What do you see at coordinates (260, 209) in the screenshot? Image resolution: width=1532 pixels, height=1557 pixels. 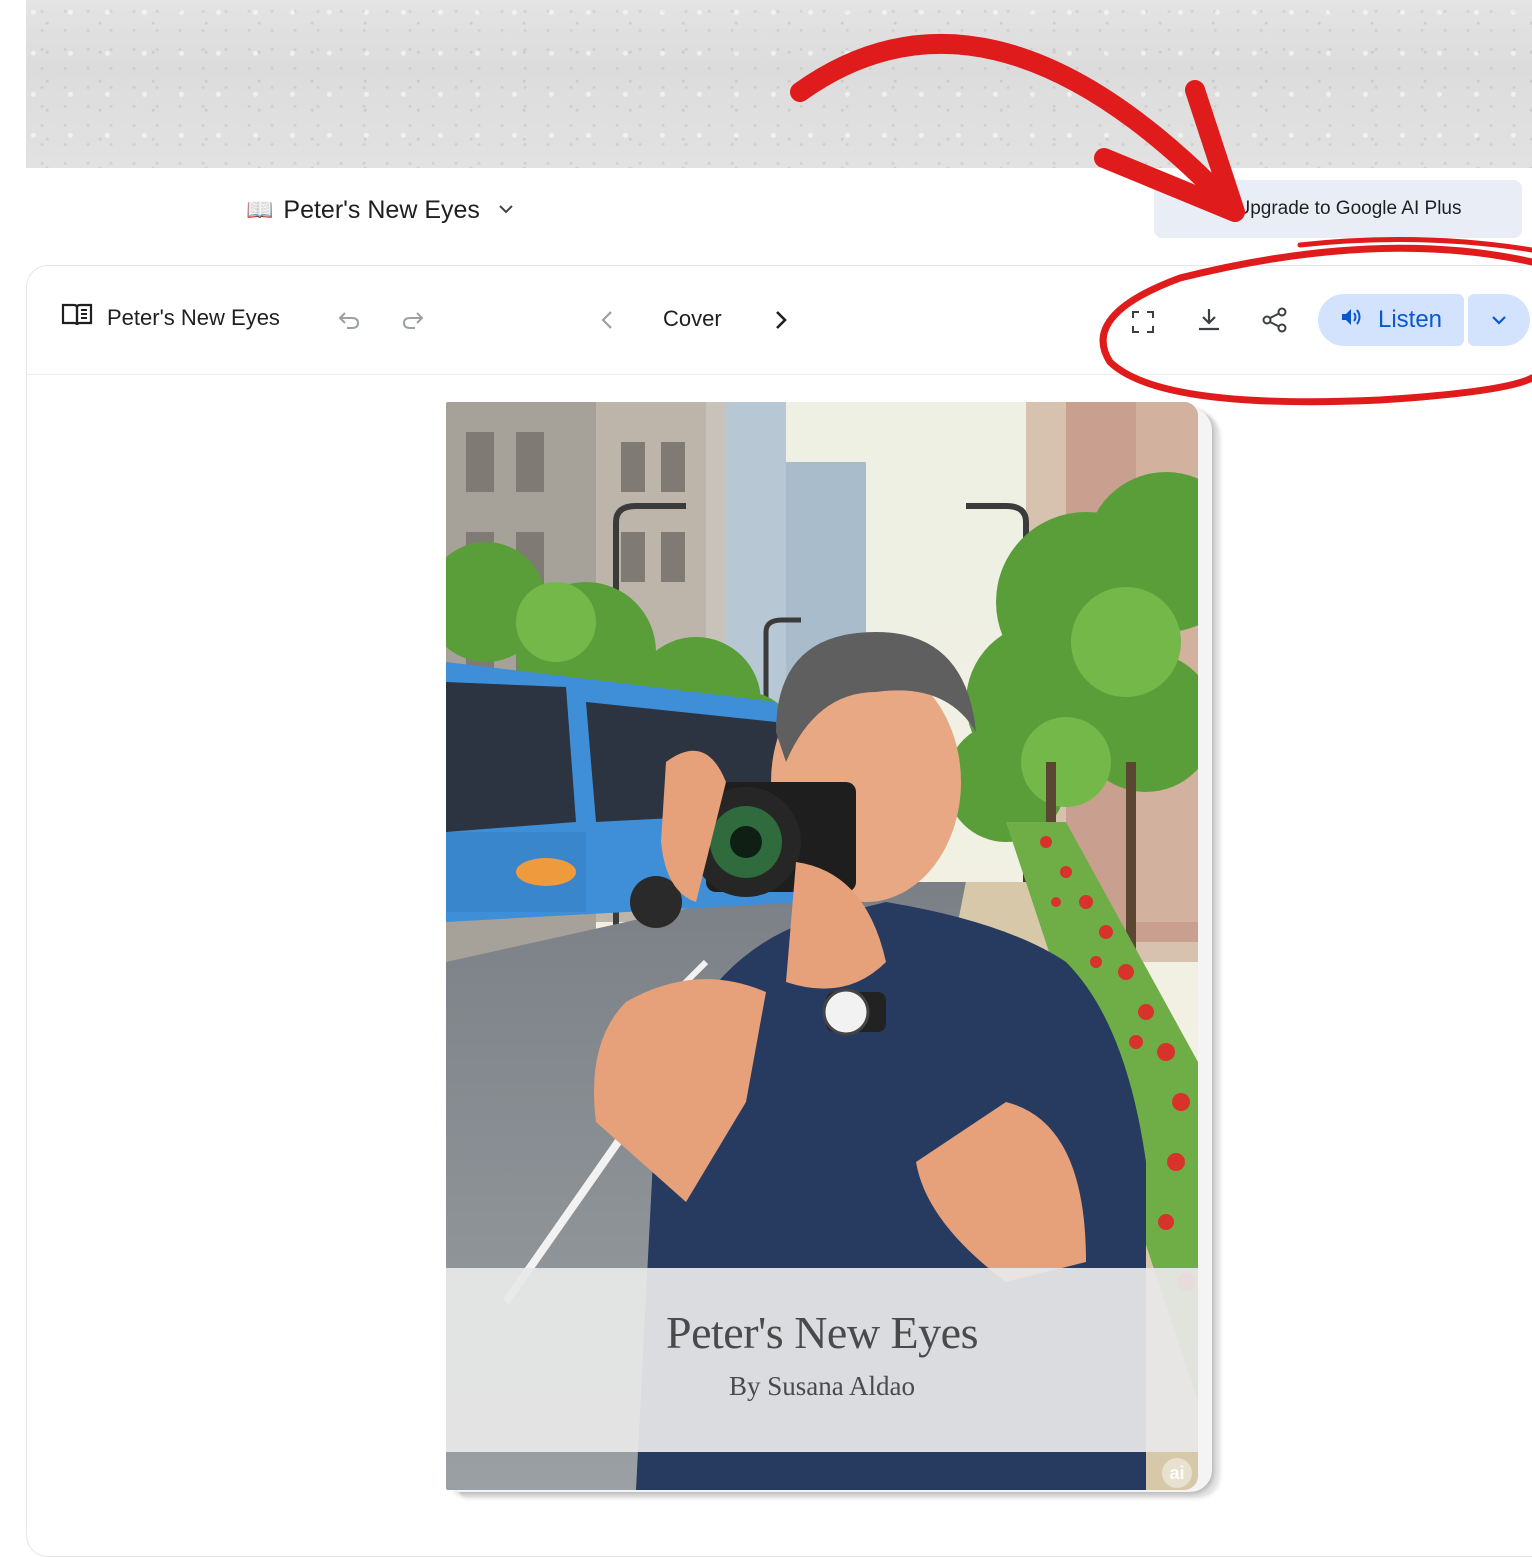 I see `open-book-icon: 📖` at bounding box center [260, 209].